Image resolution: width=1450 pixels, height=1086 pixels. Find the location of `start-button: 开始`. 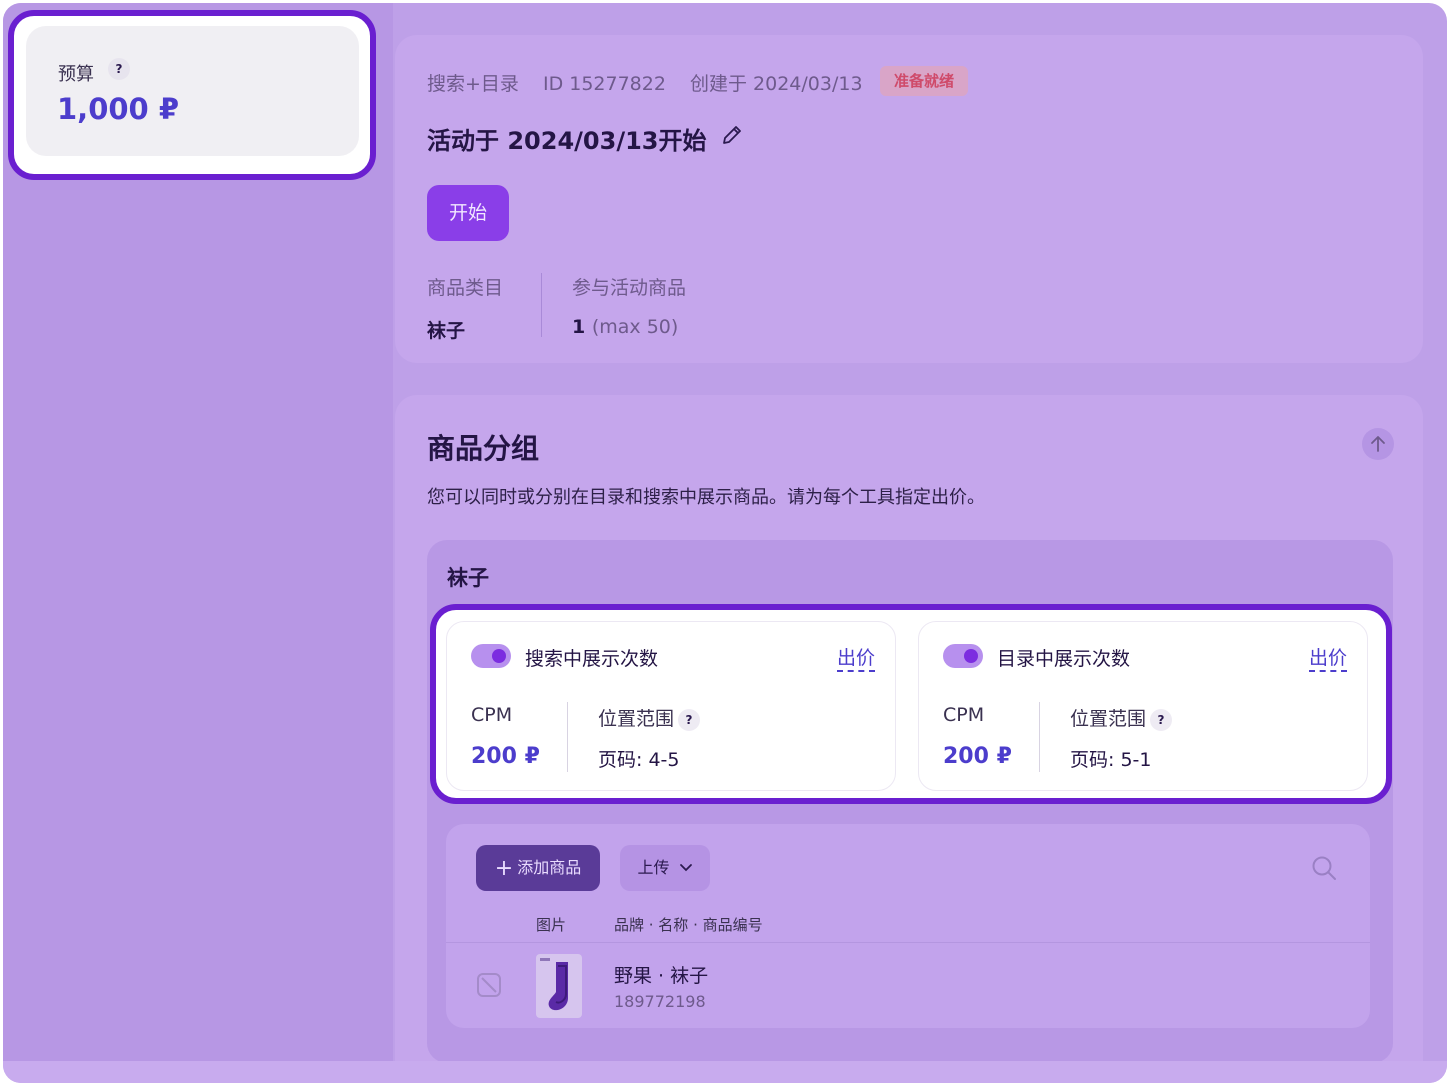

start-button: 开始 is located at coordinates (468, 213).